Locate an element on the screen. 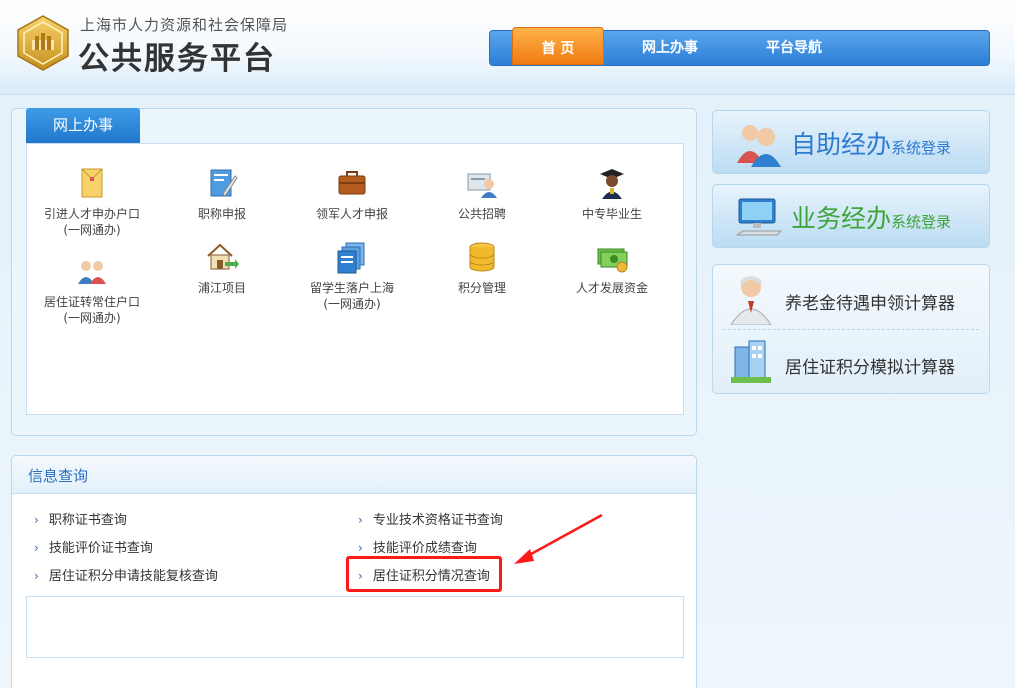 The image size is (1015, 688). nav-online-services: 网上办事 is located at coordinates (670, 48).